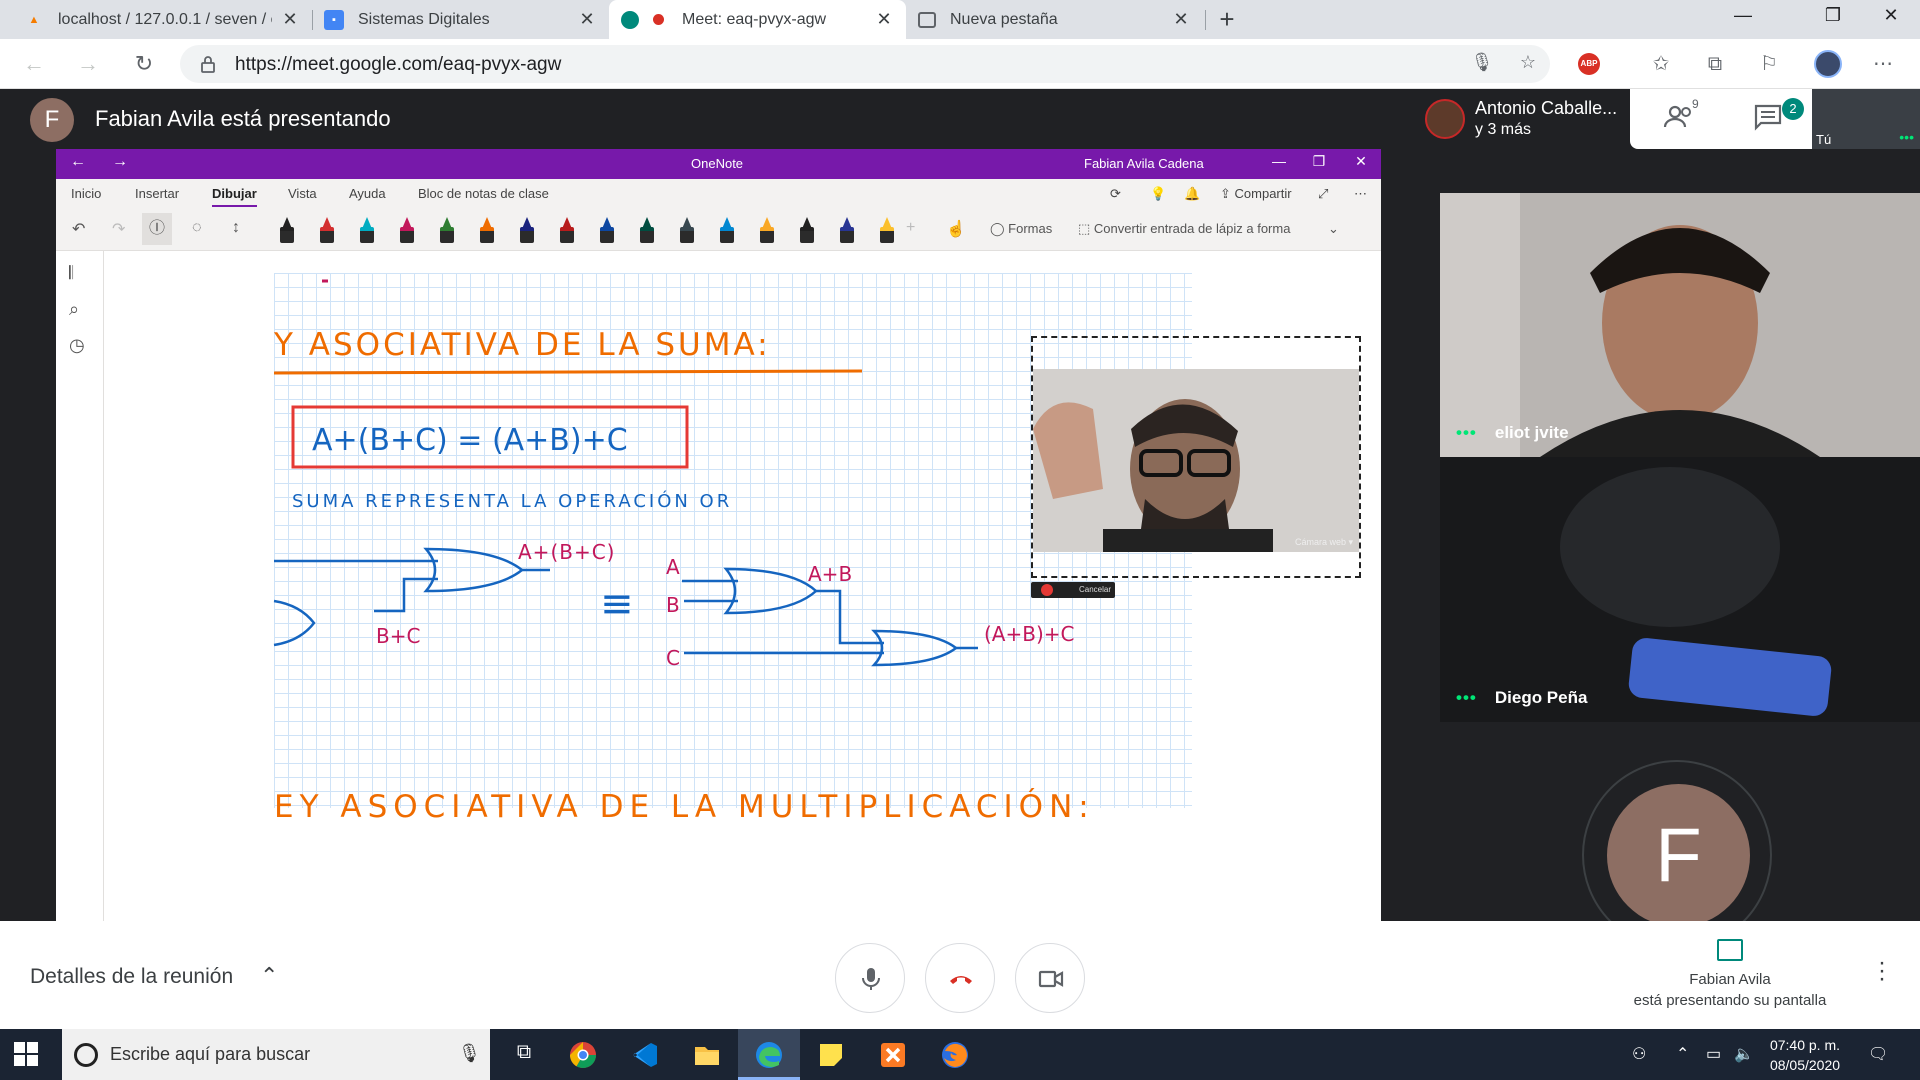  What do you see at coordinates (78, 162) in the screenshot?
I see `back-arrow-icon: ←` at bounding box center [78, 162].